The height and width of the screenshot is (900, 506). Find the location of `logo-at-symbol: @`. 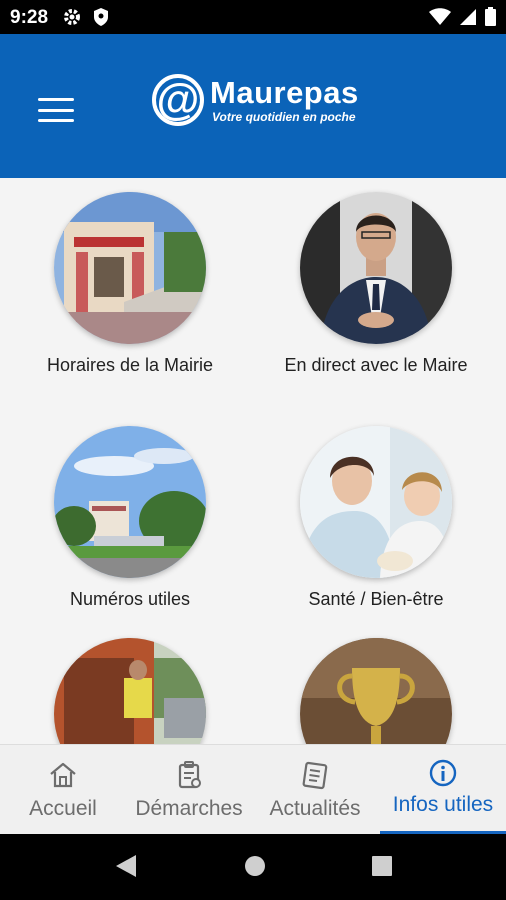

logo-at-symbol: @ is located at coordinates (178, 100).